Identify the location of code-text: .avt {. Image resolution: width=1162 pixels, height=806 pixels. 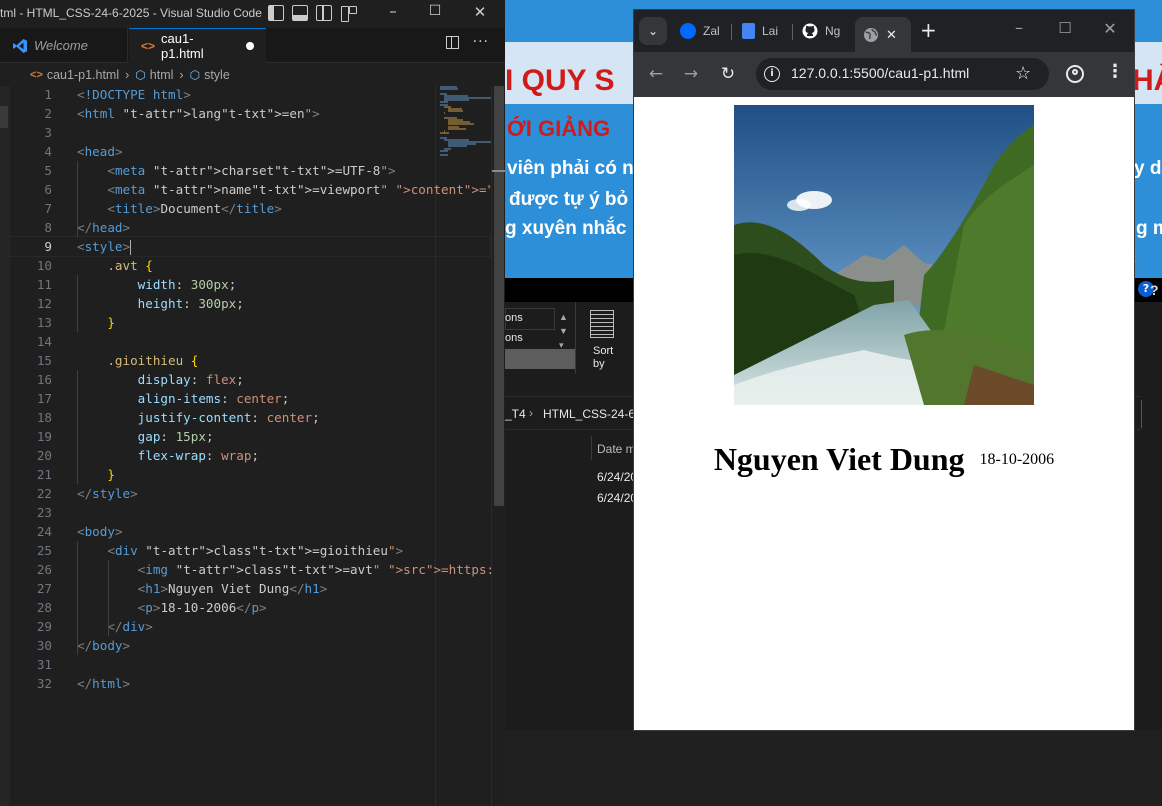
(115, 265).